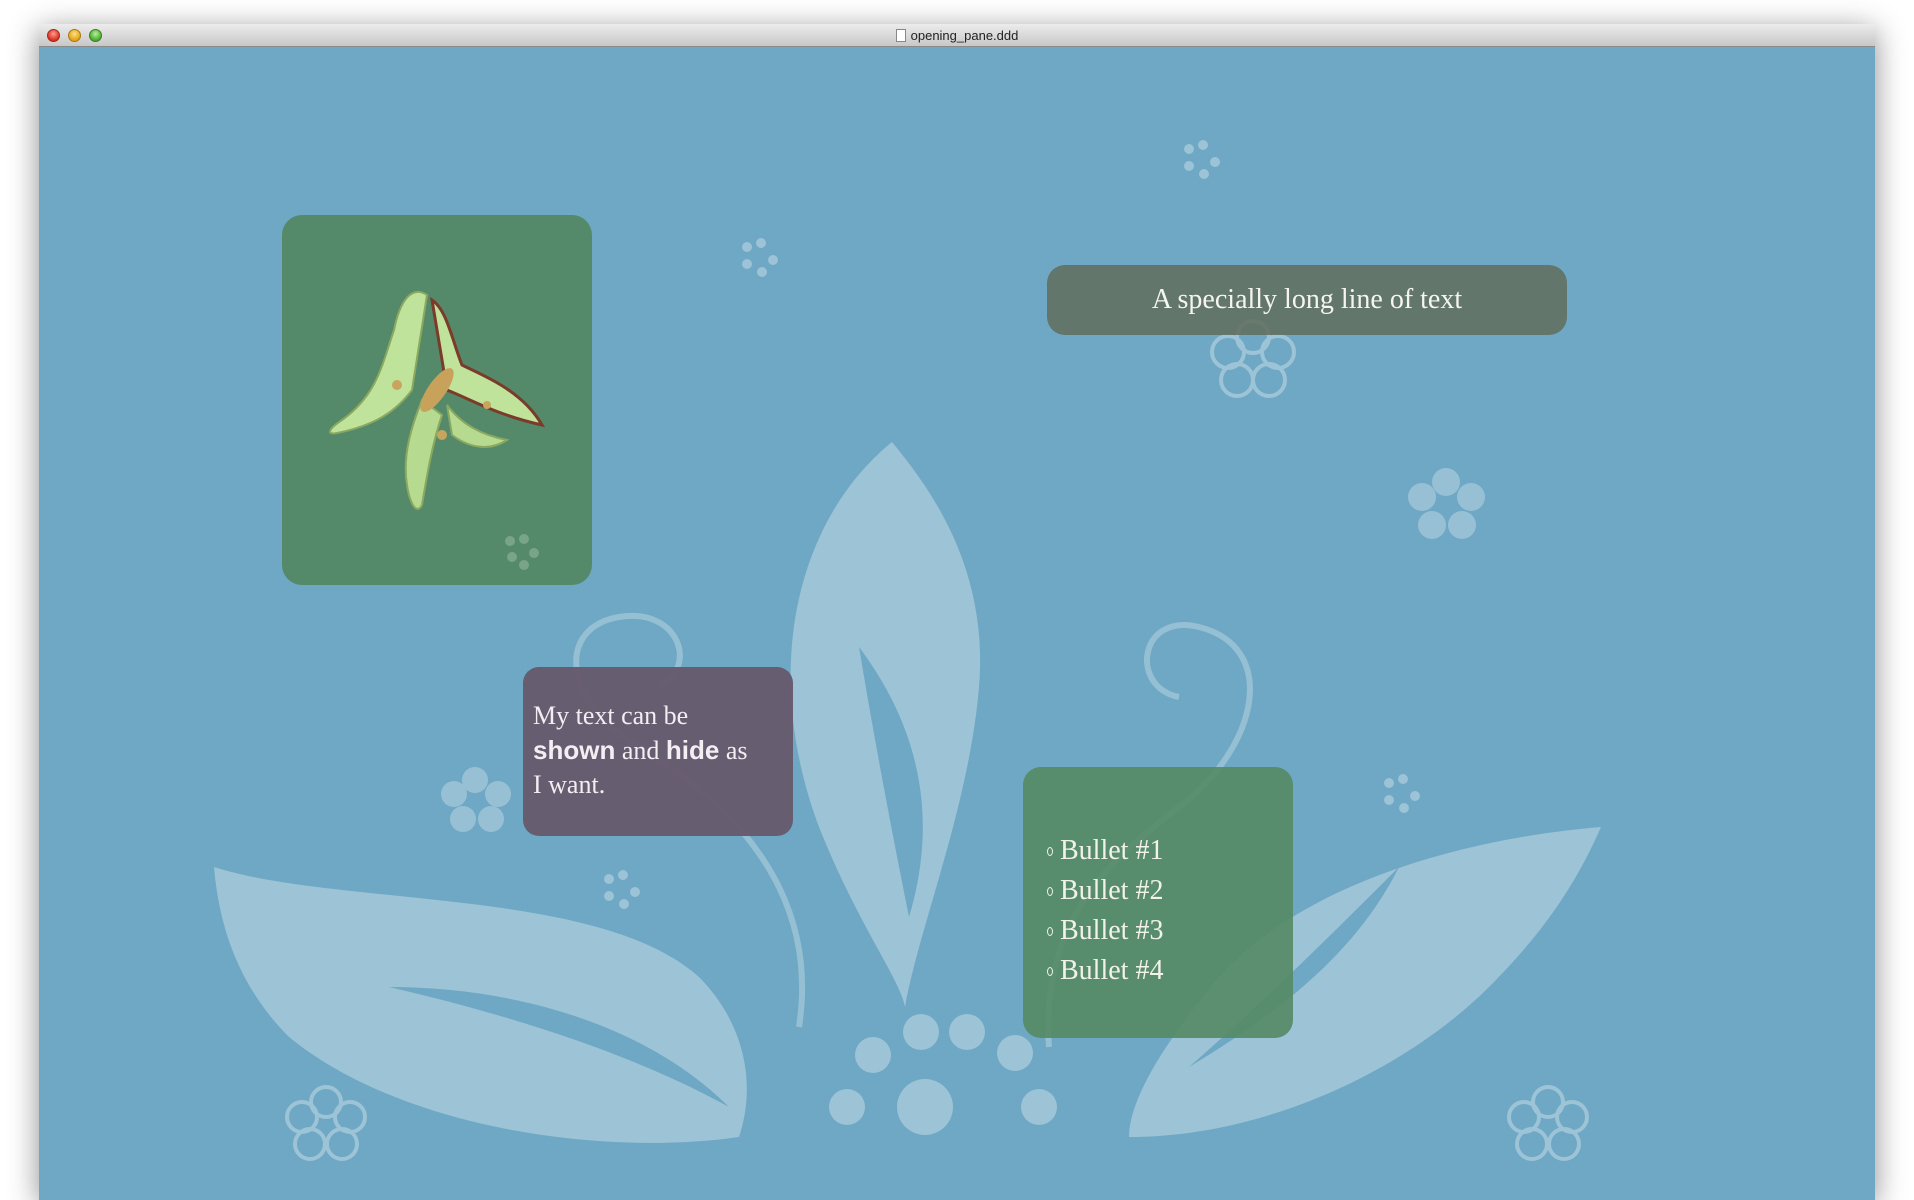 The height and width of the screenshot is (1200, 1914). Describe the element at coordinates (522, 552) in the screenshot. I see `dot-cluster-icon` at that location.